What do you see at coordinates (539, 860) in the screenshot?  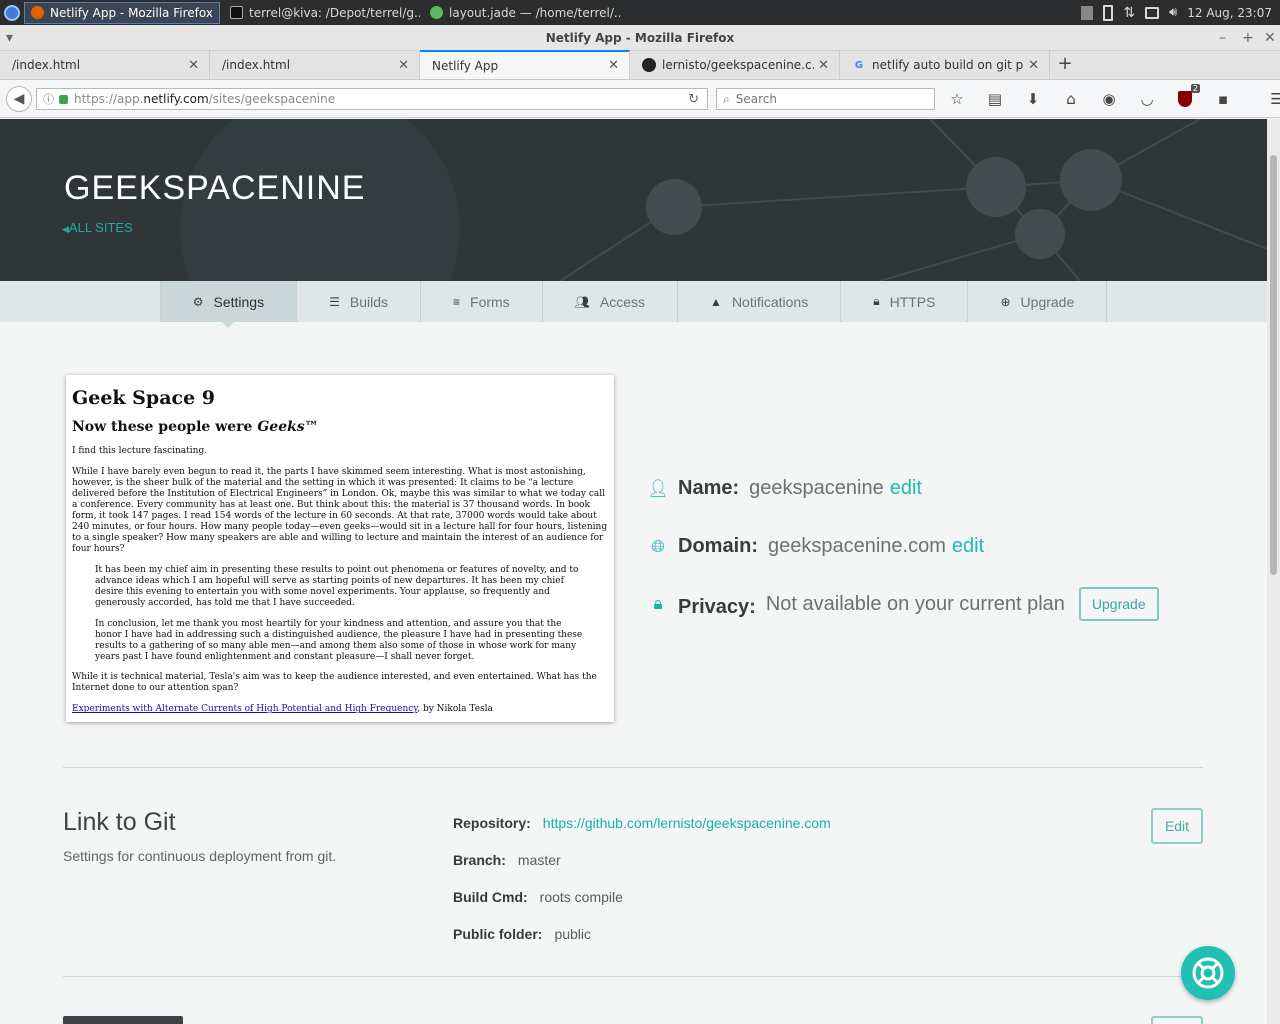 I see `branch-value: master` at bounding box center [539, 860].